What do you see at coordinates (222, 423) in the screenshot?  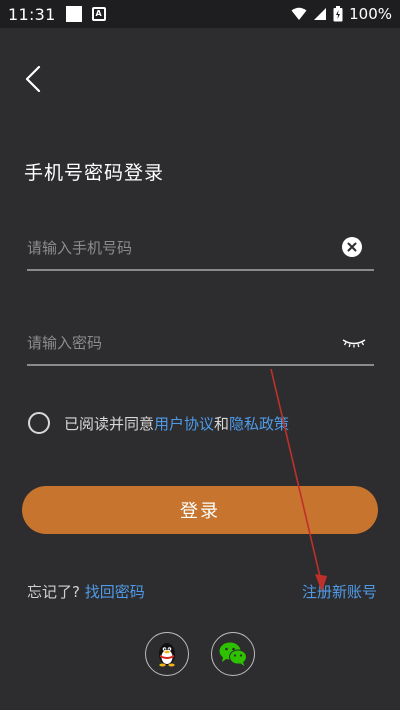 I see `agreement-and: 和` at bounding box center [222, 423].